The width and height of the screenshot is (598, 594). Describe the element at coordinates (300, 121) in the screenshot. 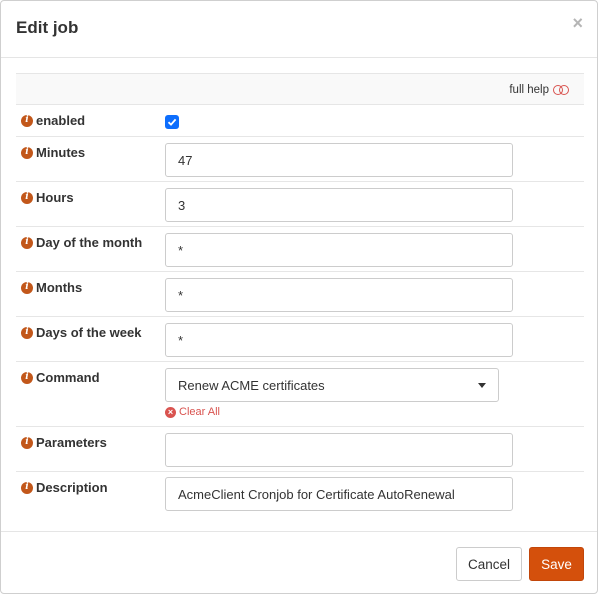

I see `enabled-row: i enabled` at that location.